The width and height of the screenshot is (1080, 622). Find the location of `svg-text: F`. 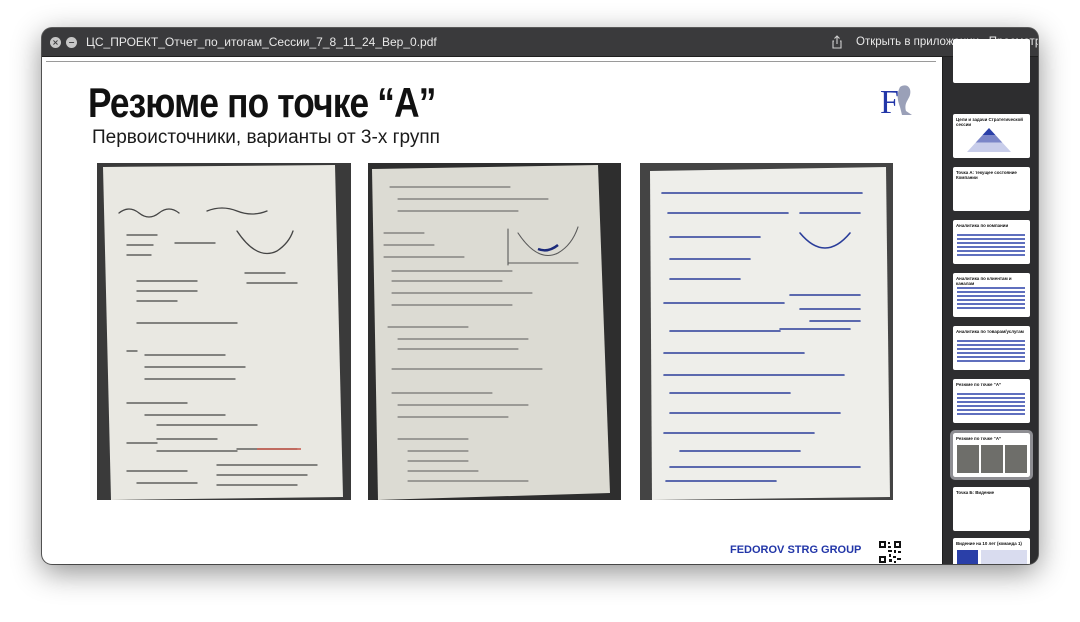

svg-text: F is located at coordinates (889, 102).